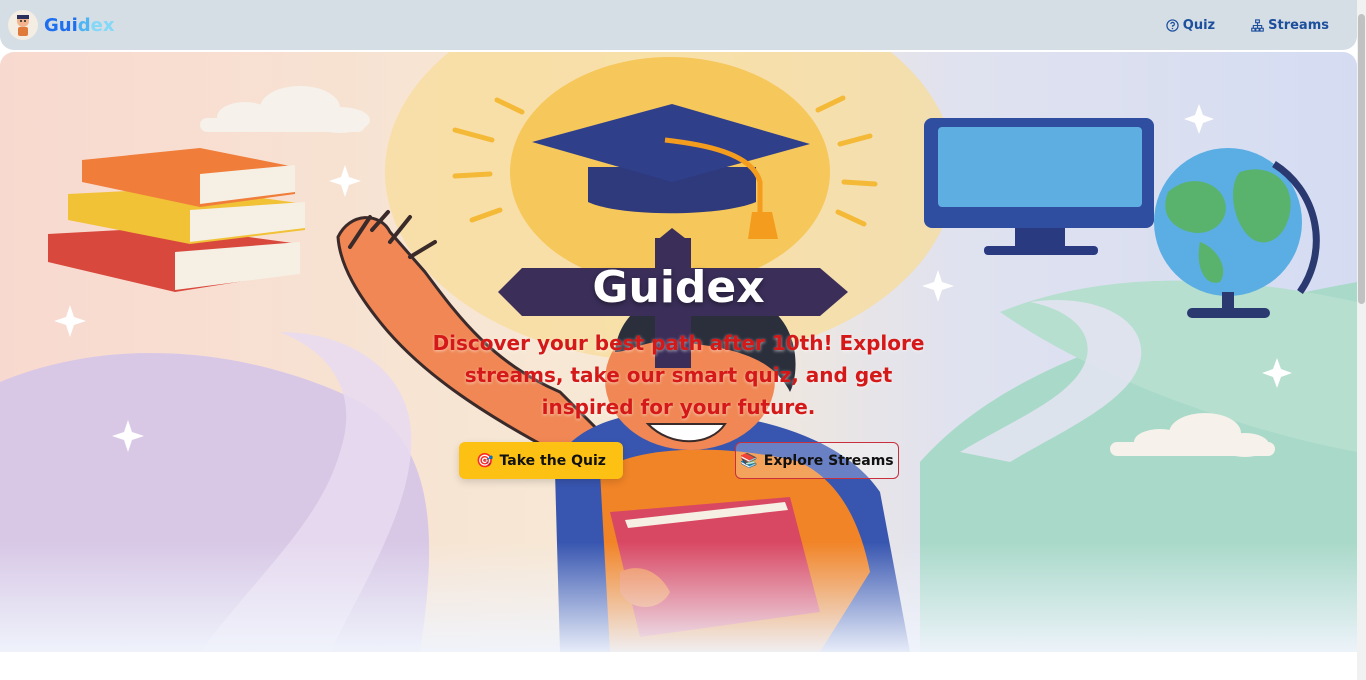  Describe the element at coordinates (1199, 25) in the screenshot. I see `nav-quiz-label: Quiz` at that location.